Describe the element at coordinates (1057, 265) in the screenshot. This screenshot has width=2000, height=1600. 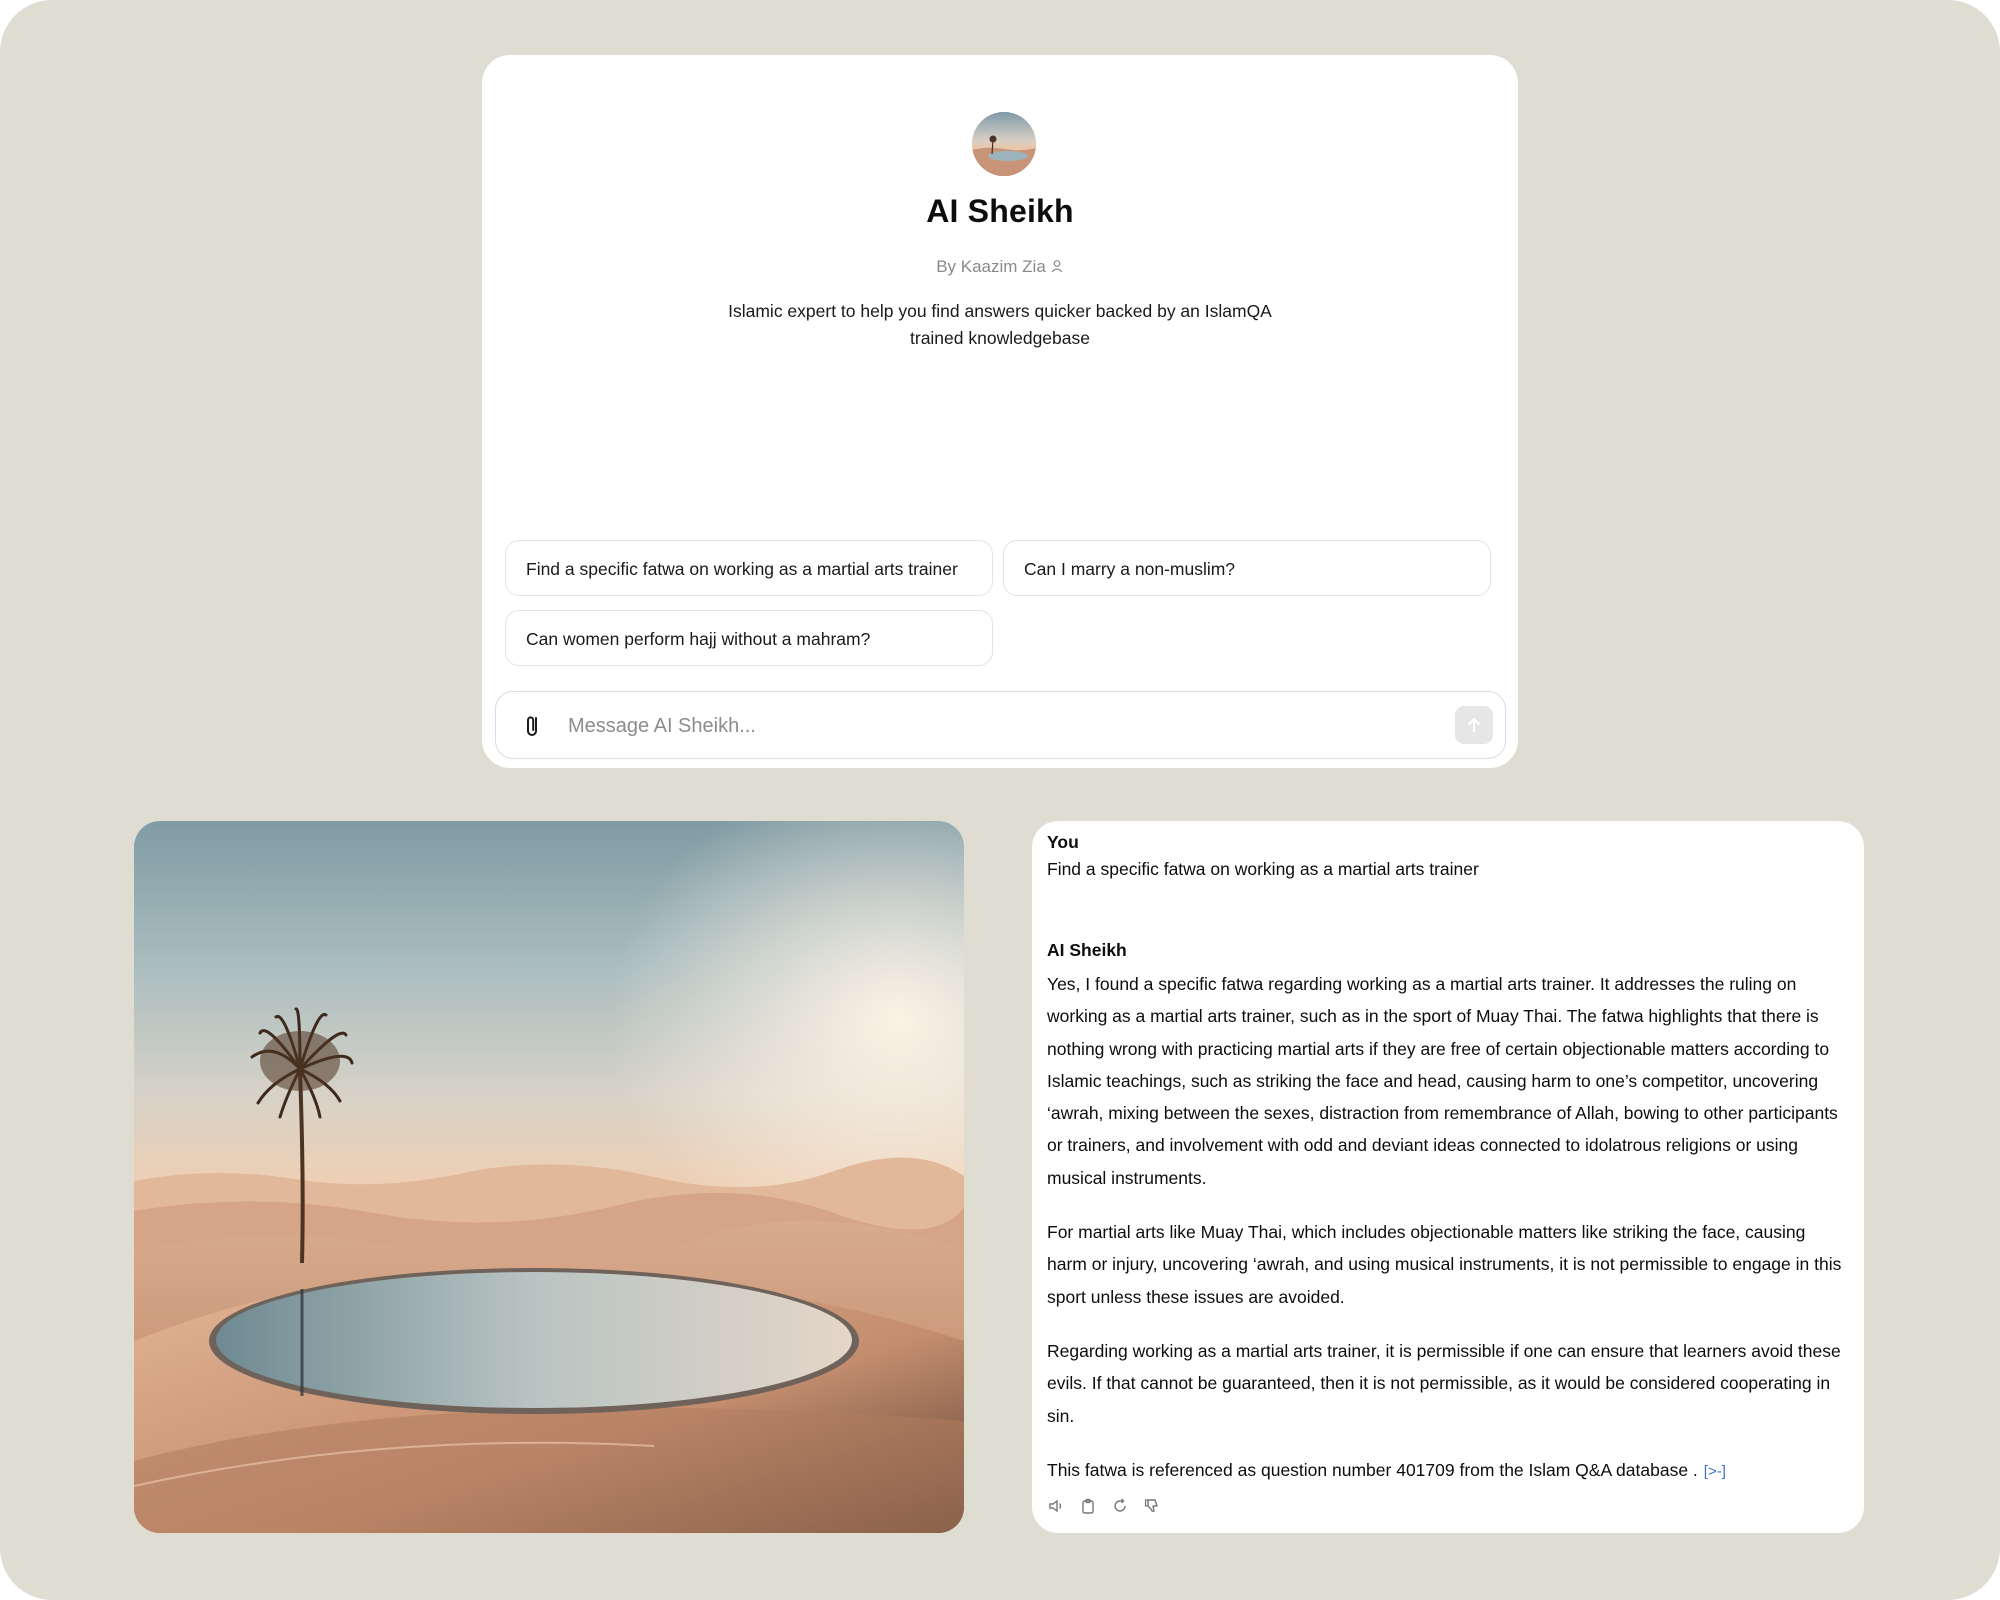
I see `person-icon` at that location.